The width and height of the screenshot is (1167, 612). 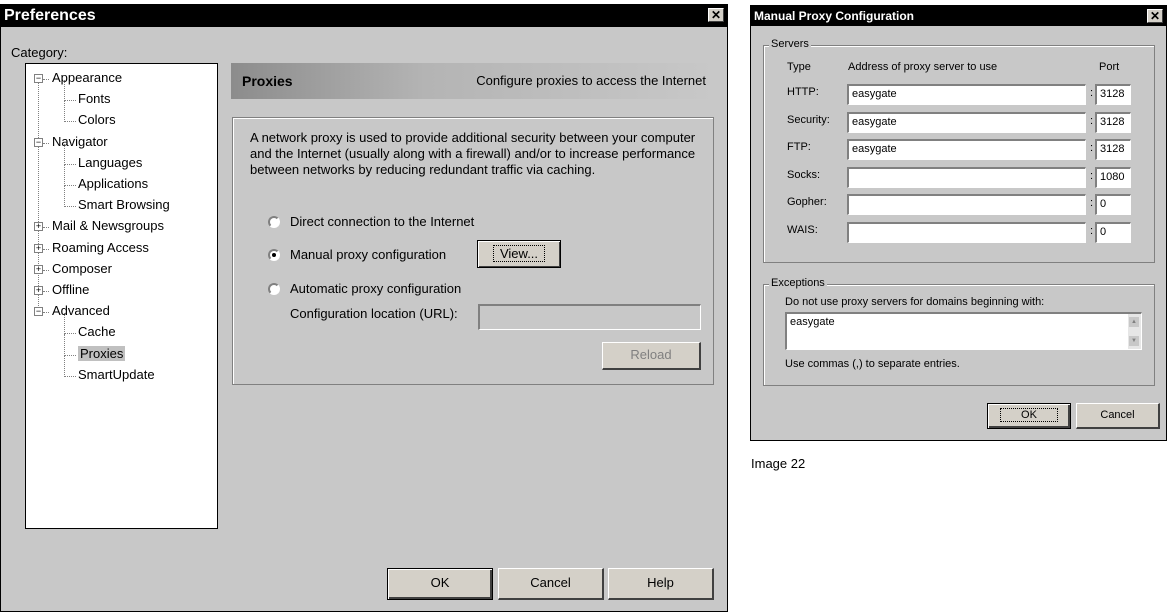 I want to click on cancel-button: Cancel, so click(x=551, y=584).